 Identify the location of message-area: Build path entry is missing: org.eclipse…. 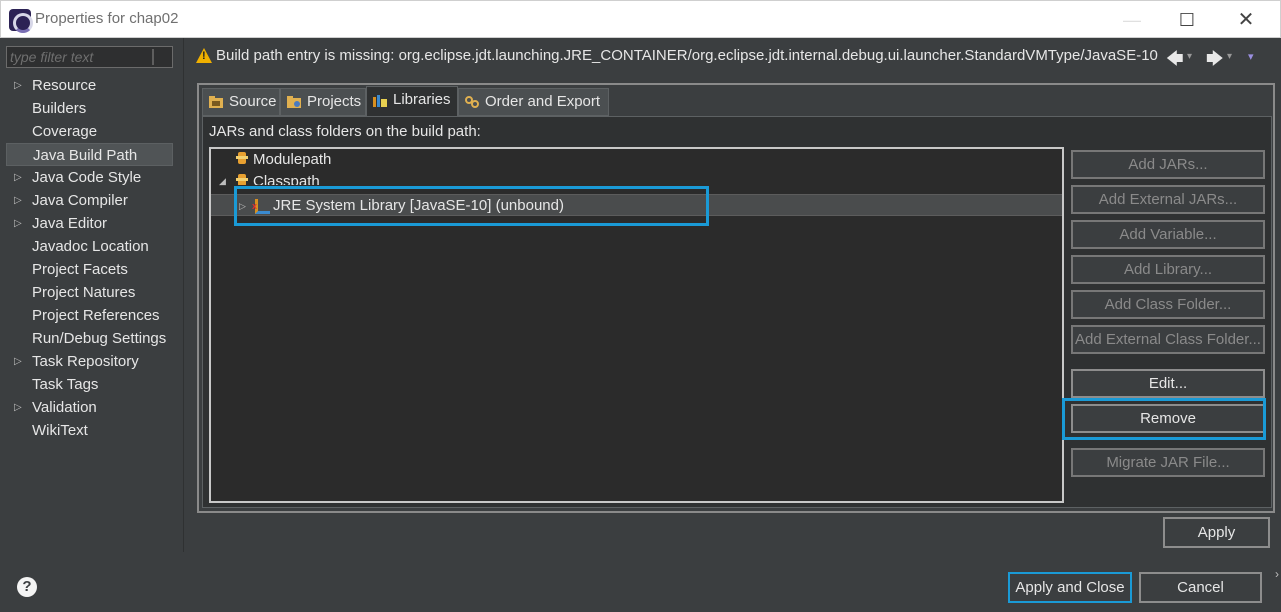
(729, 57).